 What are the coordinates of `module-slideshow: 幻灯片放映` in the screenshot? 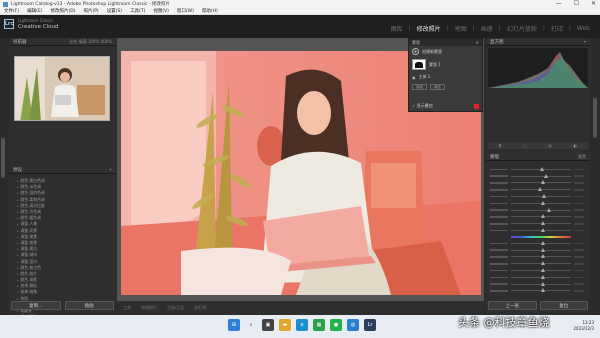 It's located at (522, 28).